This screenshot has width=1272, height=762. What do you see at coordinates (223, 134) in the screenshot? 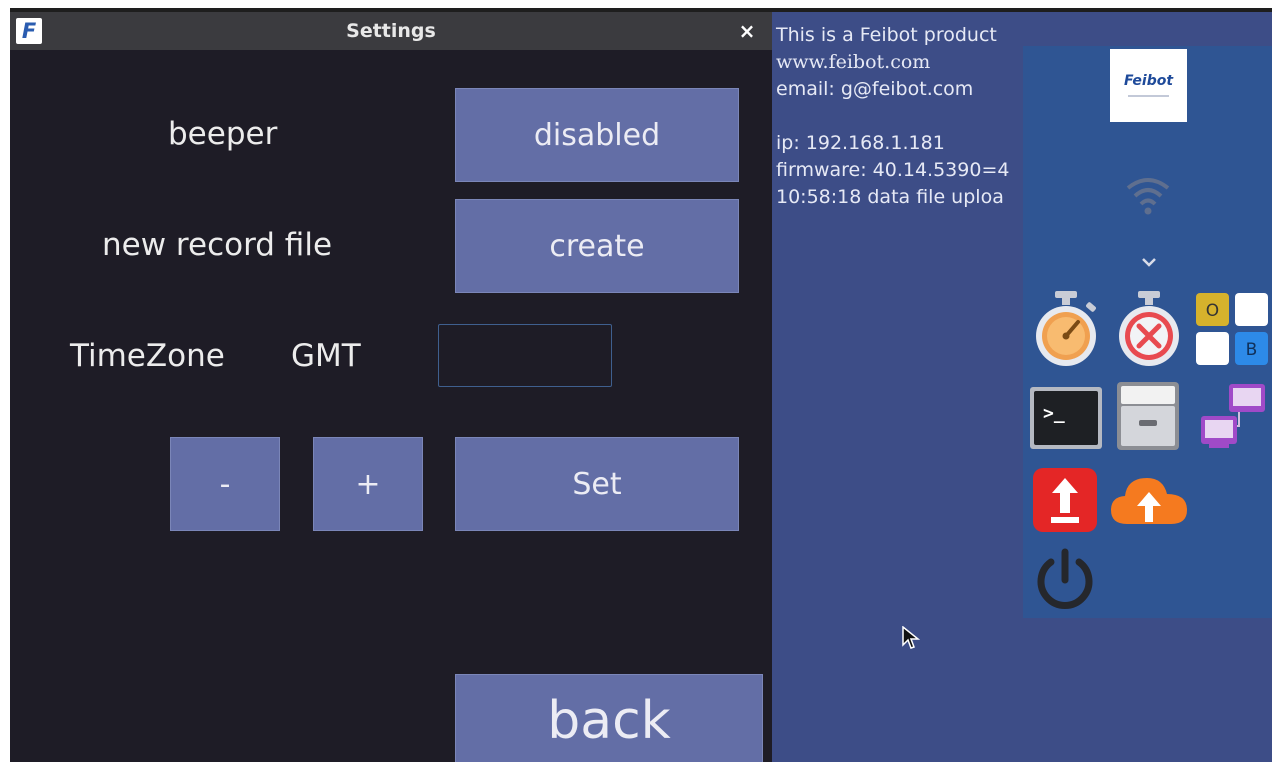
I see `beeper-label: beeper` at bounding box center [223, 134].